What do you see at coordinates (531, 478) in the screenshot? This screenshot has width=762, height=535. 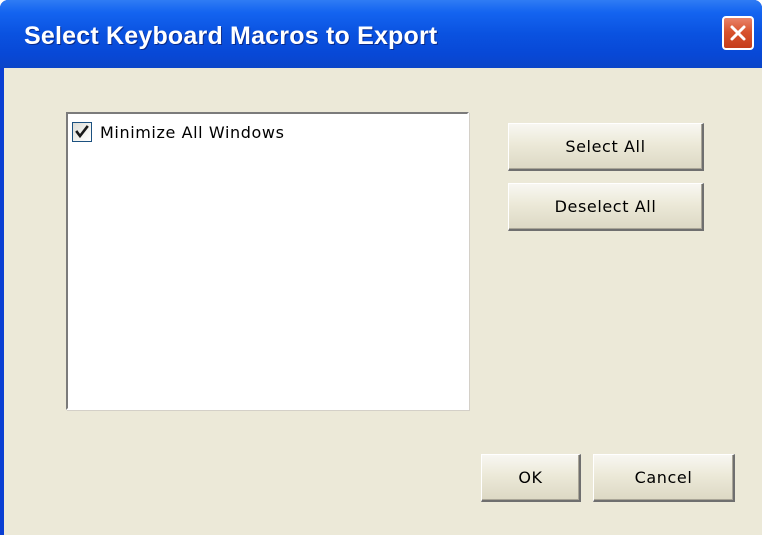 I see `ok-button: OK` at bounding box center [531, 478].